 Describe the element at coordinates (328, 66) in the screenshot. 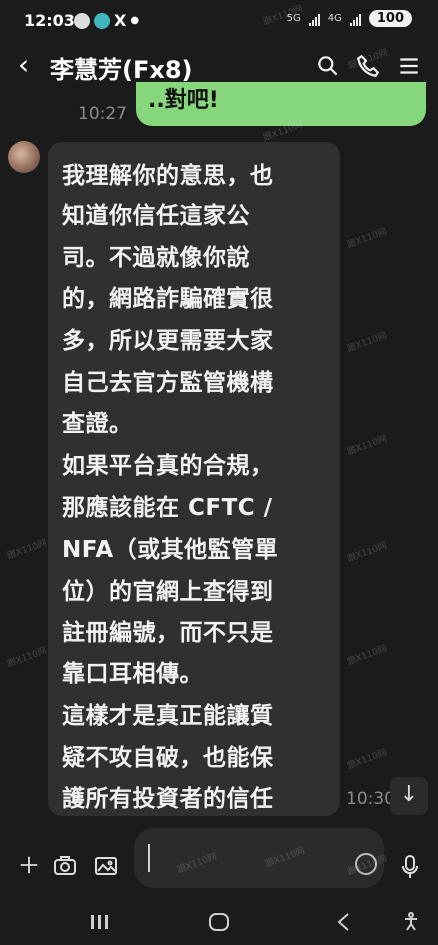

I see `search-icon` at that location.